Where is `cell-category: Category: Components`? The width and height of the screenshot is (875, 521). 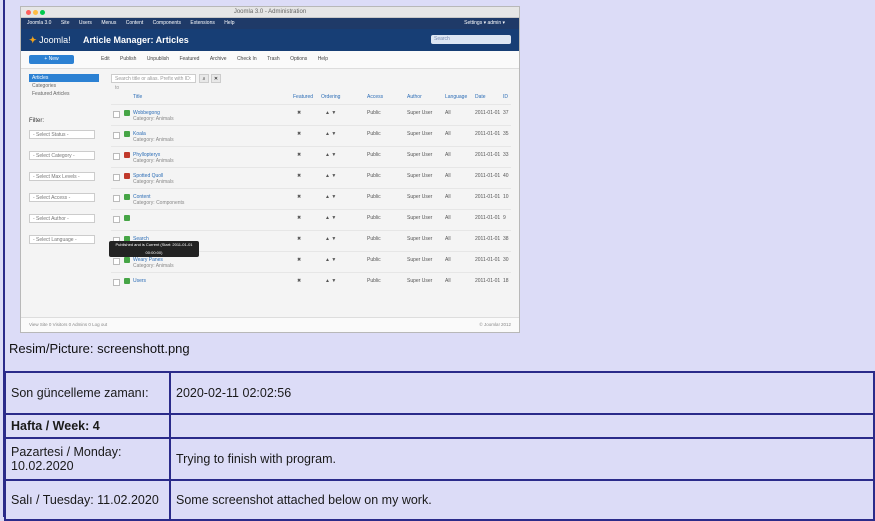
cell-category: Category: Components is located at coordinates (159, 203).